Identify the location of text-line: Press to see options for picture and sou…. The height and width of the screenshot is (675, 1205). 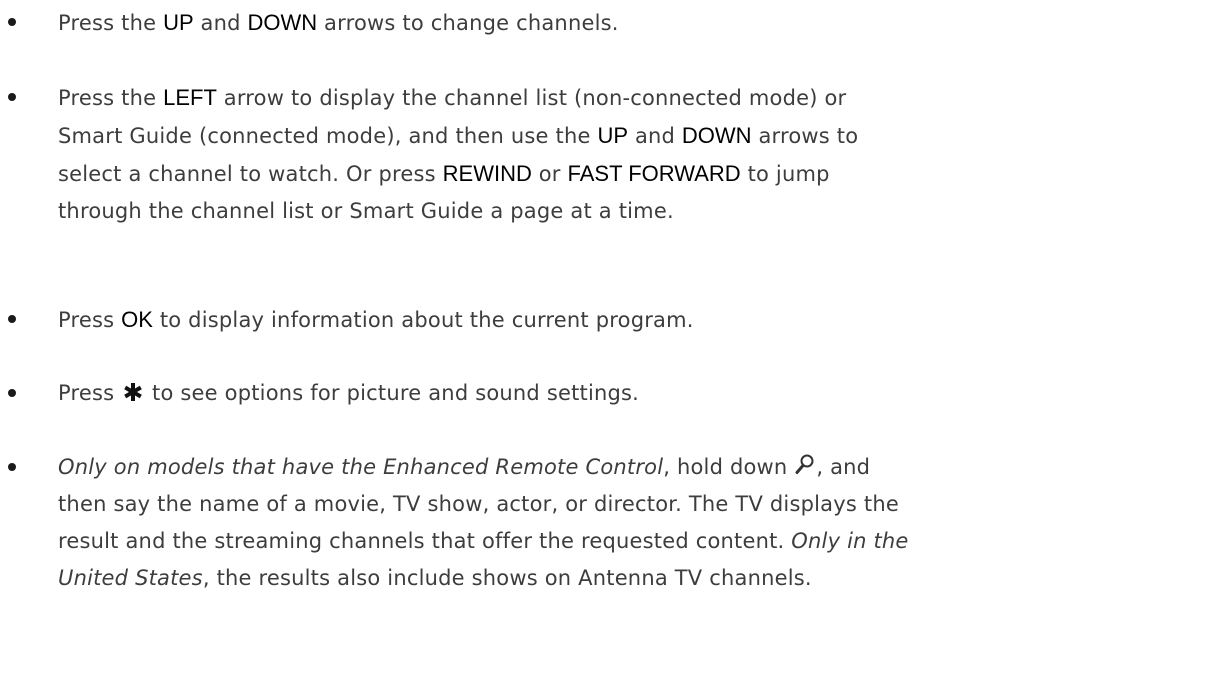
(618, 393).